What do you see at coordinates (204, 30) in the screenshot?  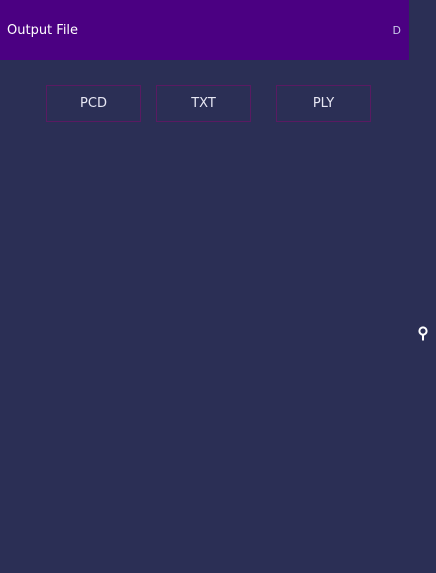 I see `panel-header: Output File D` at bounding box center [204, 30].